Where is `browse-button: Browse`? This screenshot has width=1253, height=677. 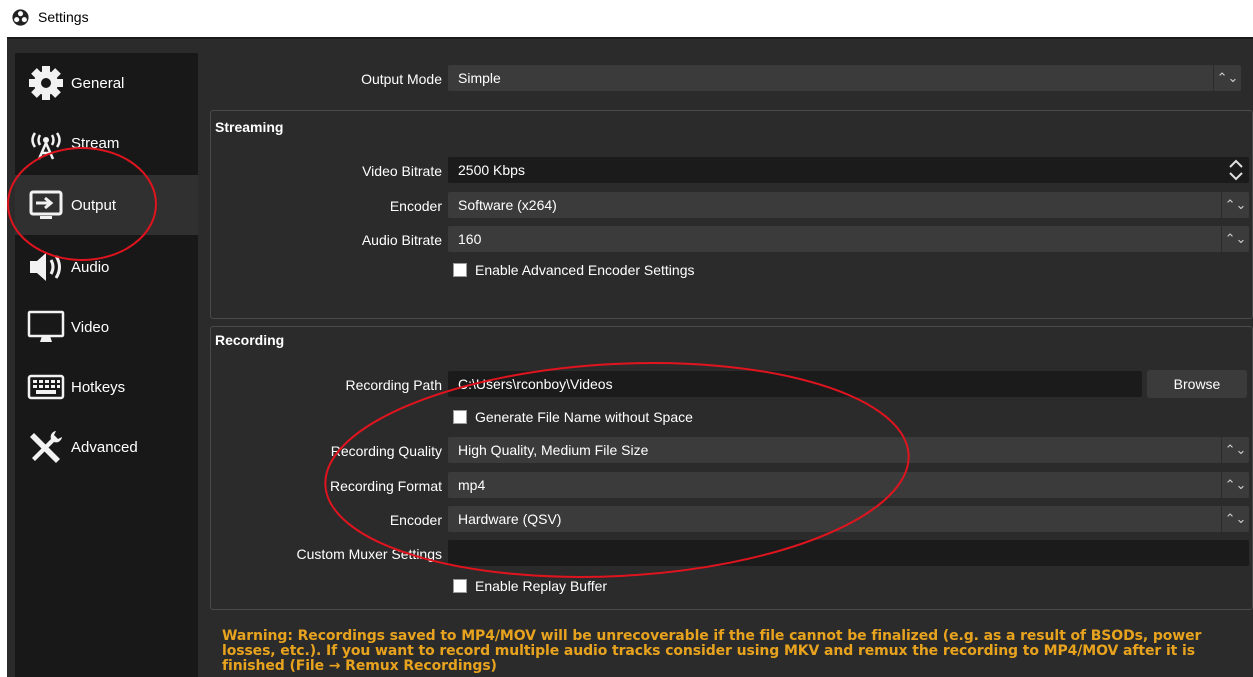 browse-button: Browse is located at coordinates (1197, 384).